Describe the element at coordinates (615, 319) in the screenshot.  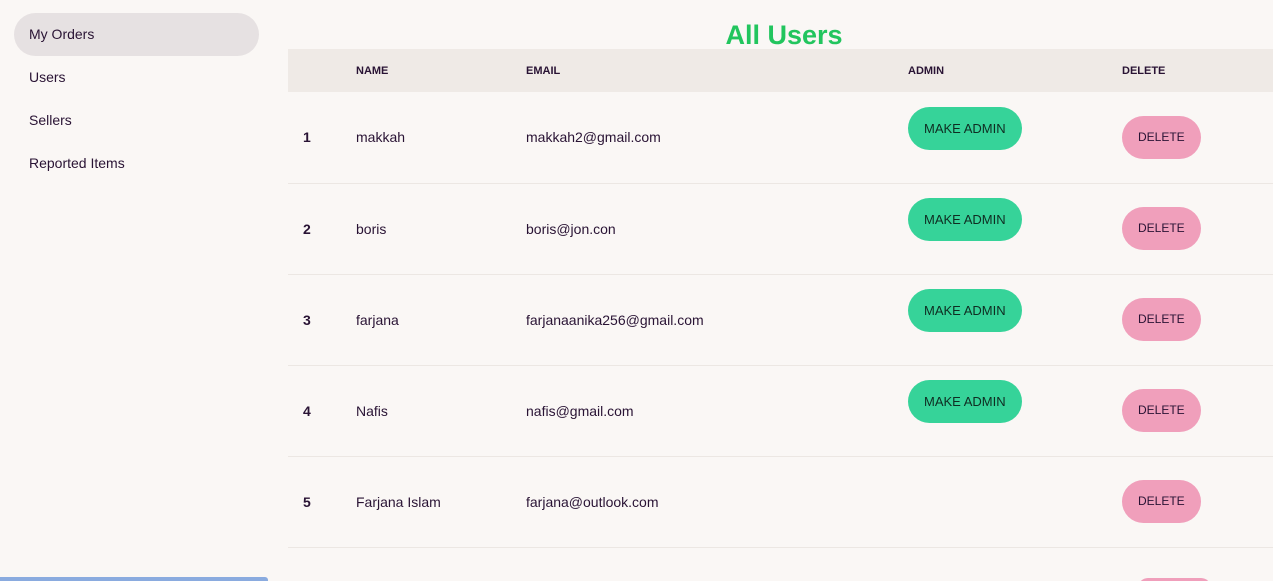
I see `user-email: farjanaanika256@gmail.com` at that location.